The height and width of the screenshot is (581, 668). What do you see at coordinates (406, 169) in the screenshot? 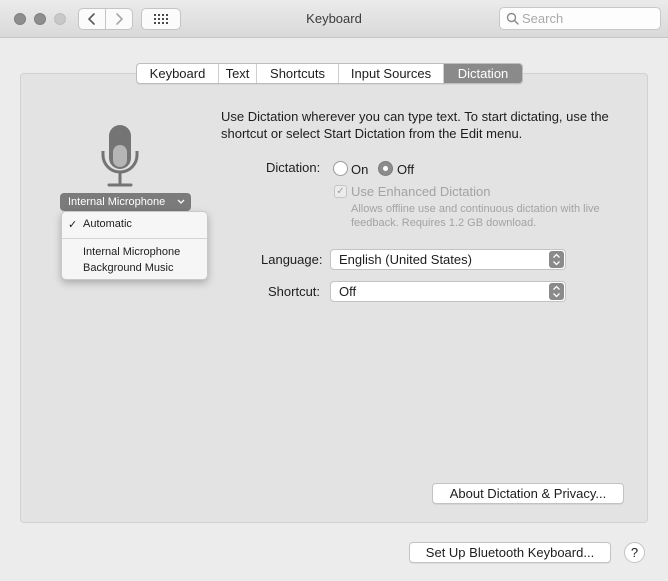
I see `dictation-off-label: Off` at bounding box center [406, 169].